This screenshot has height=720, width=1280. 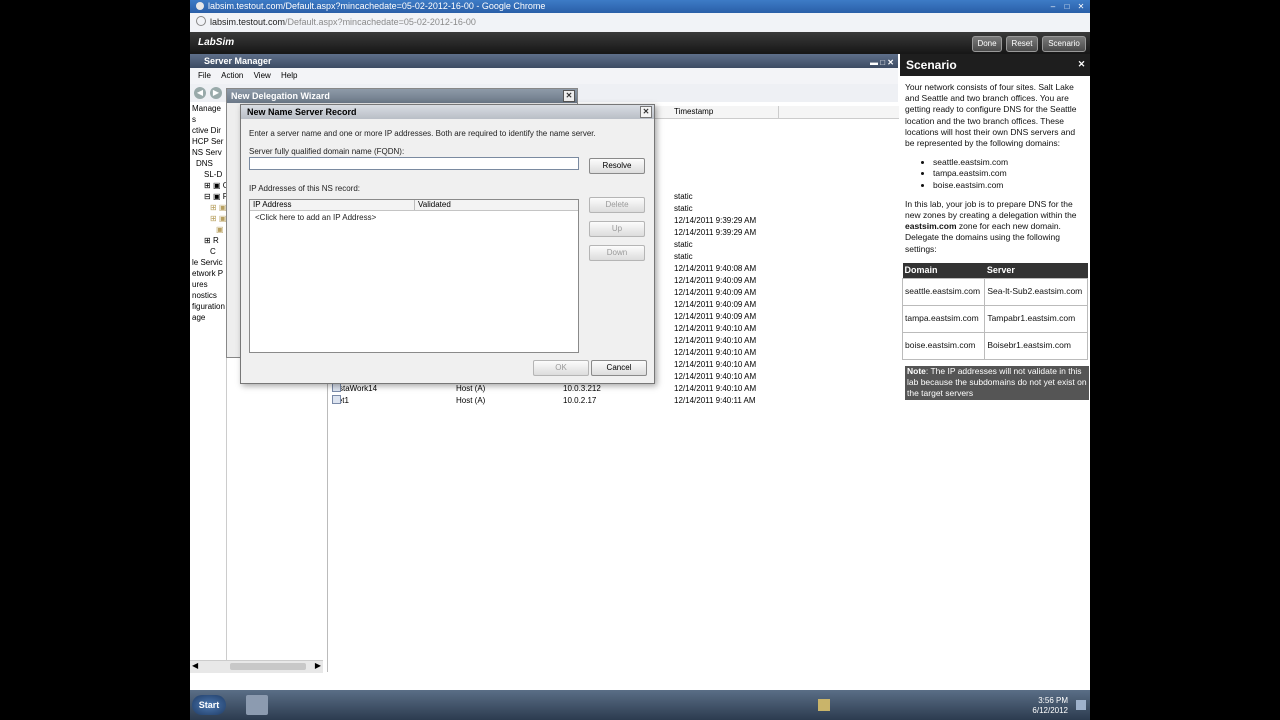 What do you see at coordinates (414, 163) in the screenshot?
I see `fqdn-input` at bounding box center [414, 163].